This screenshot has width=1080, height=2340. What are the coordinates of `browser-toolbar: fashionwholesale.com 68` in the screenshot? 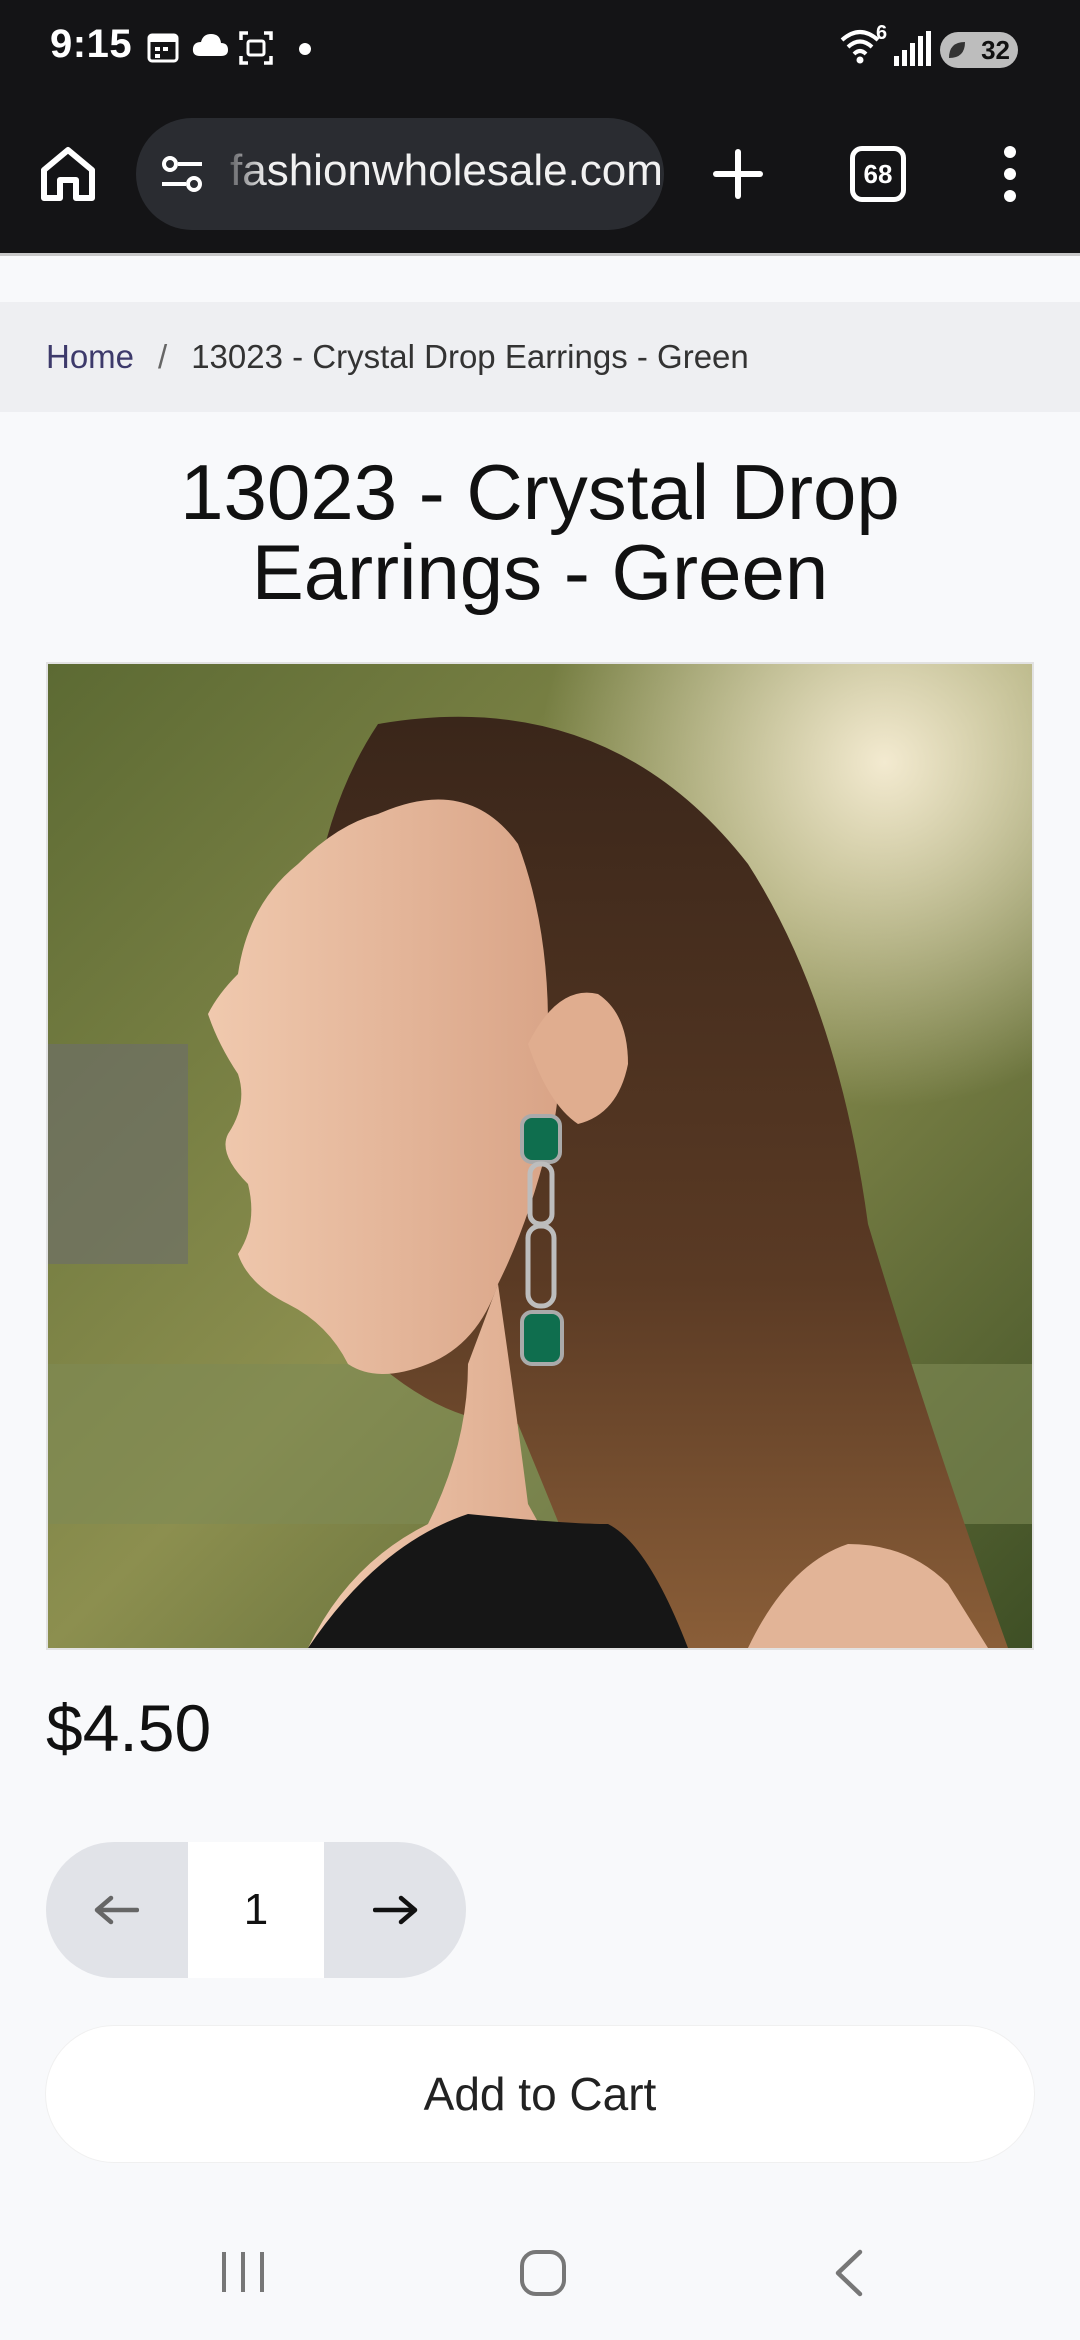 It's located at (540, 175).